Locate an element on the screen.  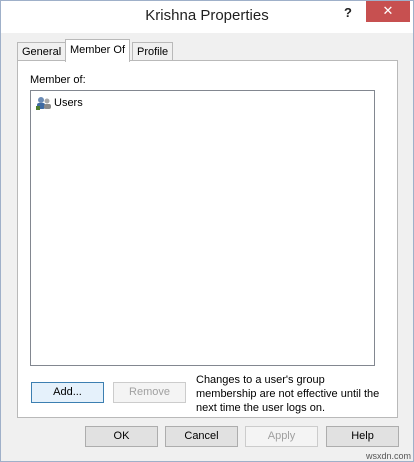
help-icon: ? is located at coordinates (348, 13).